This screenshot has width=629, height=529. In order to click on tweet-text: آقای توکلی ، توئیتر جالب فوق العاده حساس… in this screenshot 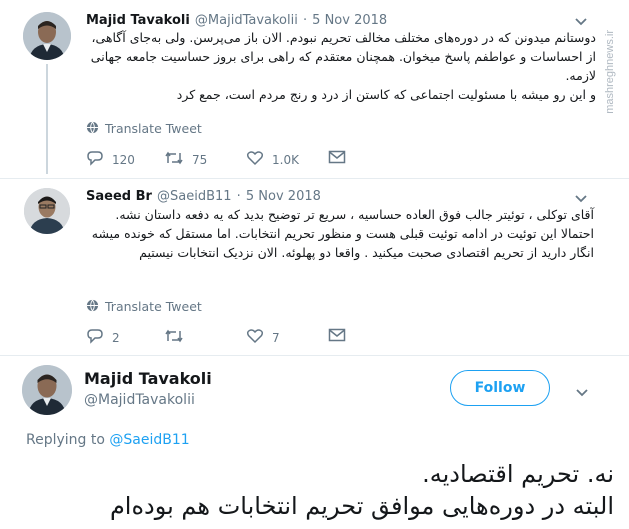, I will do `click(342, 233)`.